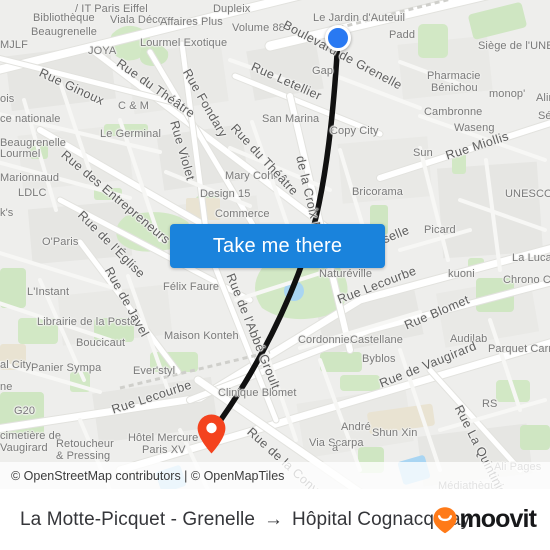 This screenshot has width=550, height=550. What do you see at coordinates (445, 519) in the screenshot?
I see `moovit-pin-icon` at bounding box center [445, 519].